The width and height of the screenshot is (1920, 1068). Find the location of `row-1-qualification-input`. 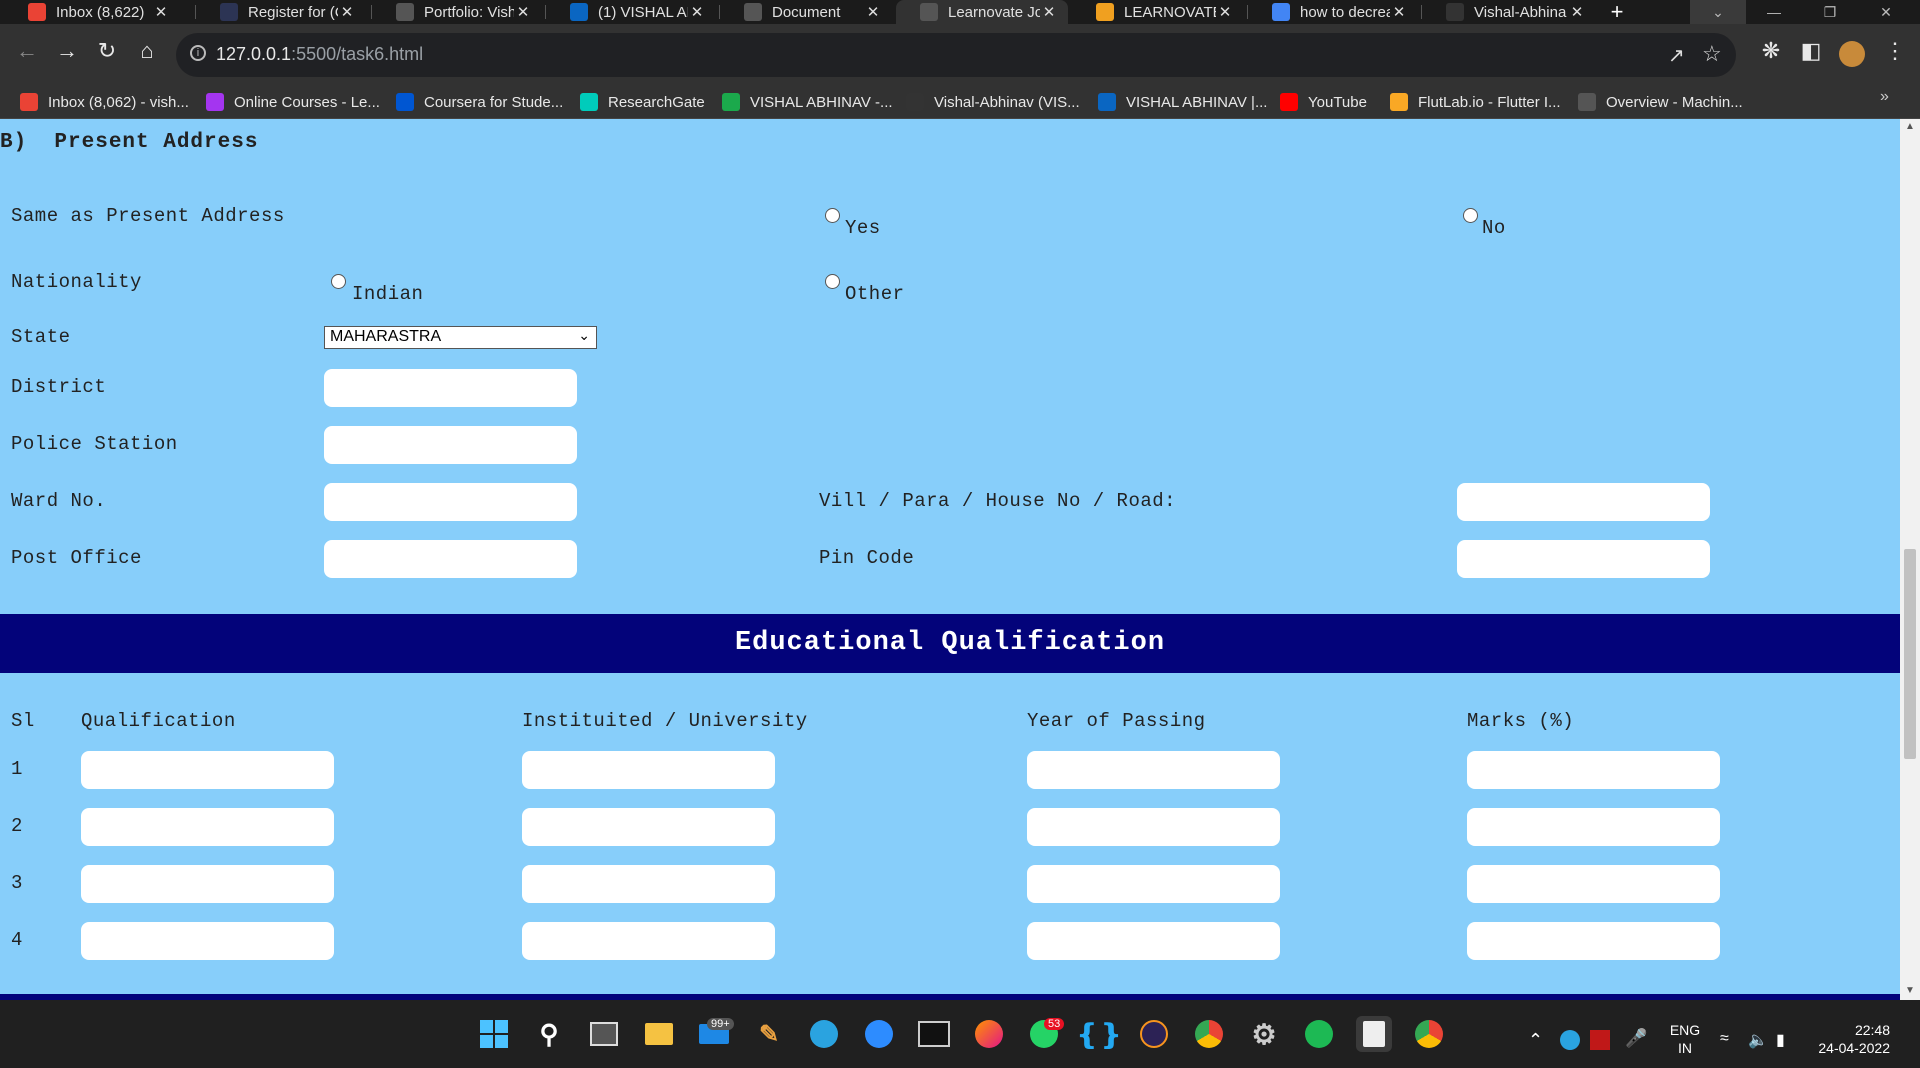

row-1-qualification-input is located at coordinates (207, 770).